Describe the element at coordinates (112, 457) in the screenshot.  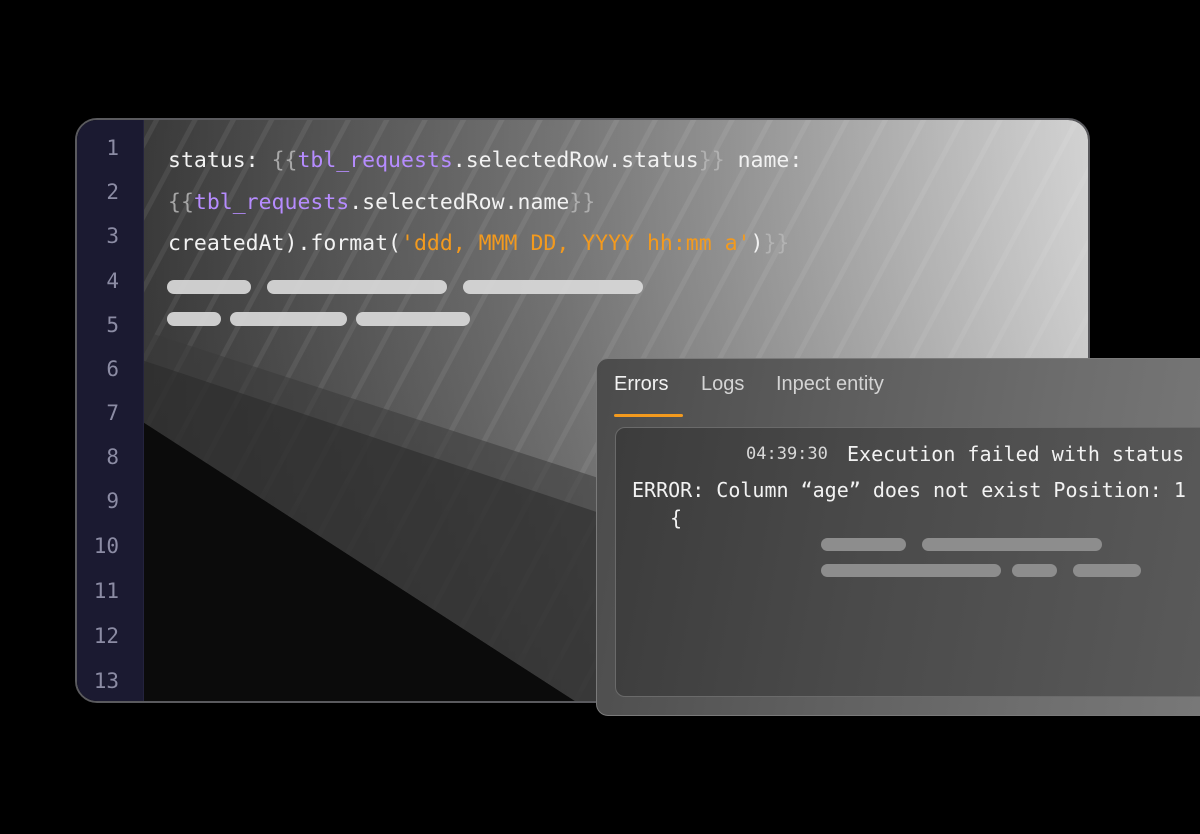
I see `line-number: 8` at that location.